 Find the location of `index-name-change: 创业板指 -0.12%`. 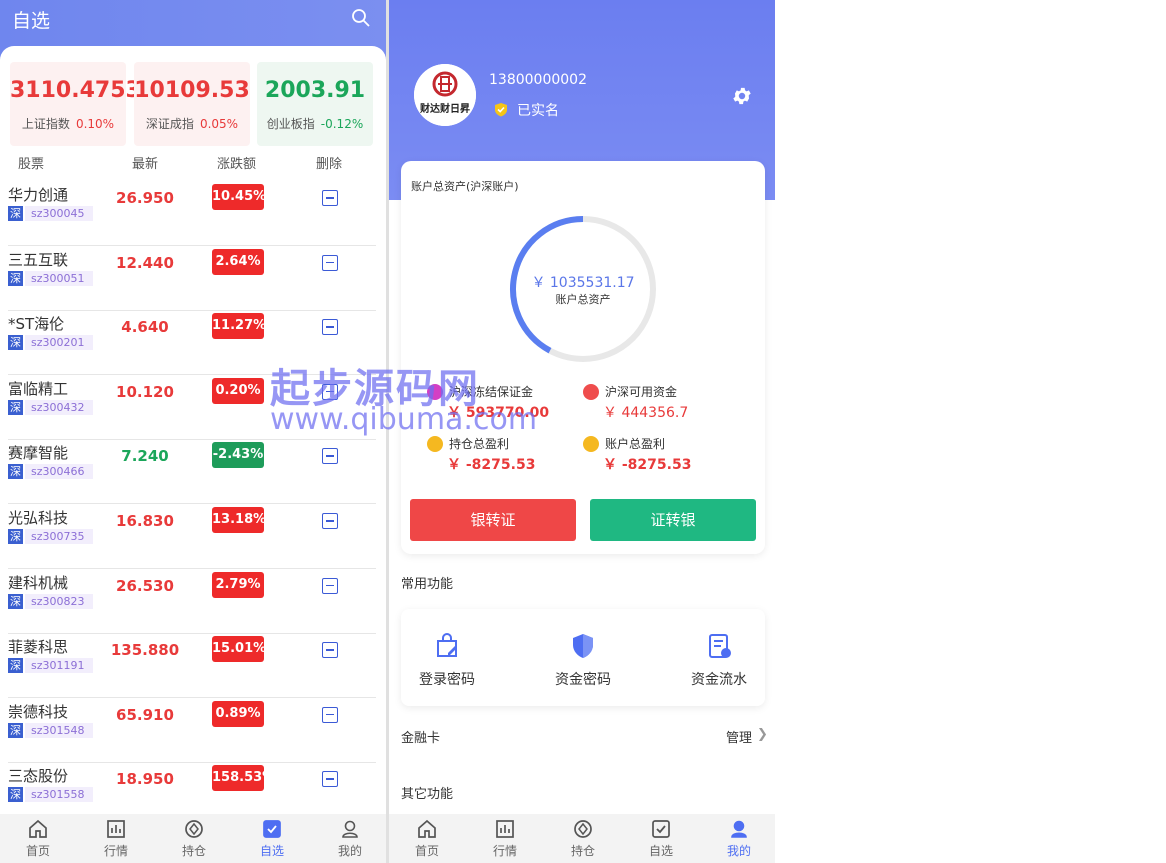

index-name-change: 创业板指 -0.12% is located at coordinates (315, 124).